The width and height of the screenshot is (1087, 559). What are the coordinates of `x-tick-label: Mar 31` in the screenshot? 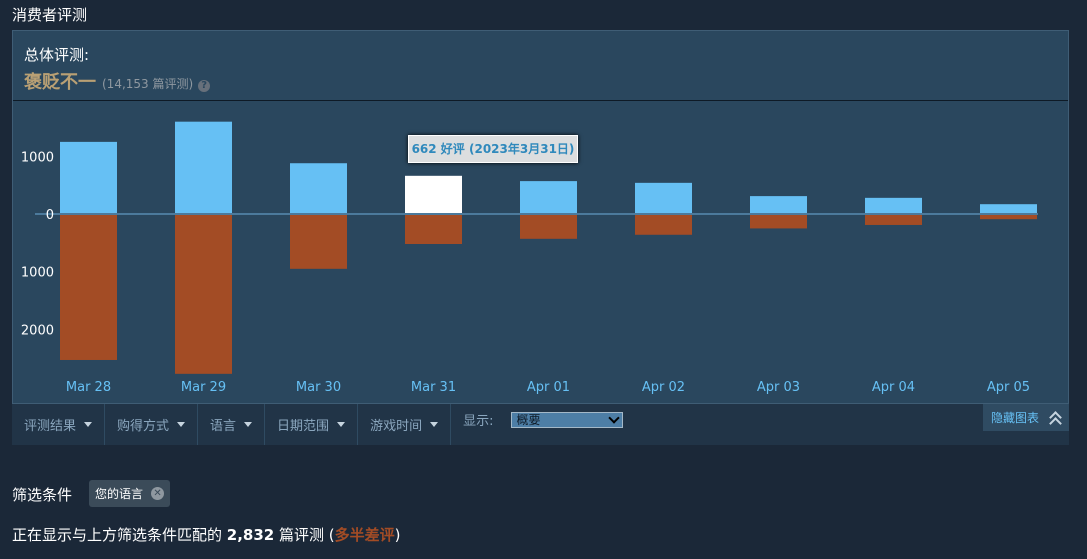 It's located at (433, 387).